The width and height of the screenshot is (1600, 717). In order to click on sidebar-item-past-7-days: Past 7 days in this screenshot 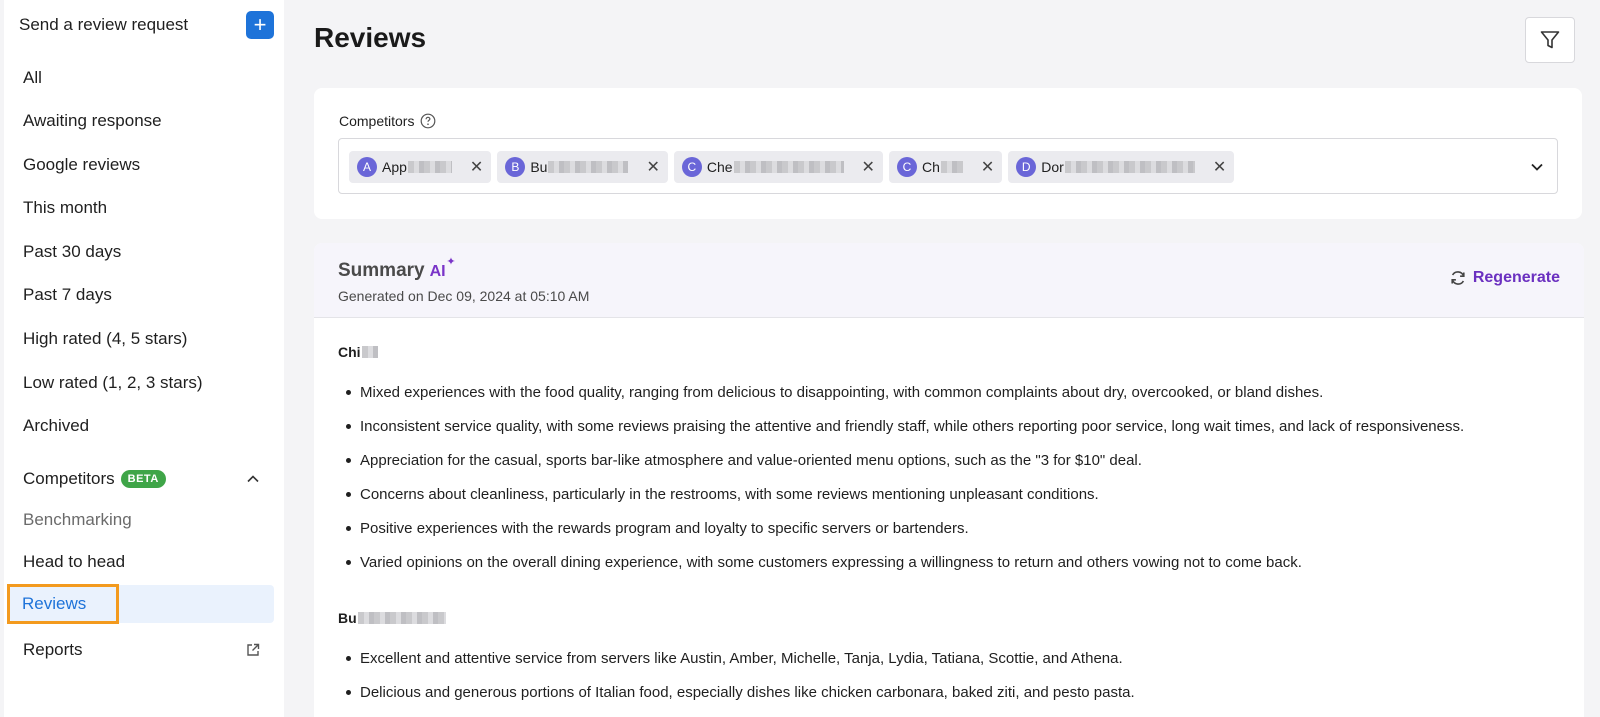, I will do `click(142, 295)`.